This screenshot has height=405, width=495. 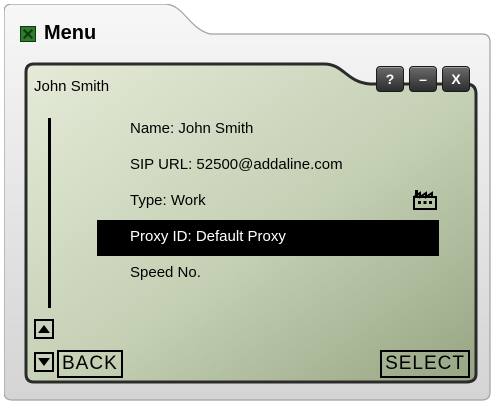 I want to click on list-item-label: Type: Work, so click(x=168, y=200).